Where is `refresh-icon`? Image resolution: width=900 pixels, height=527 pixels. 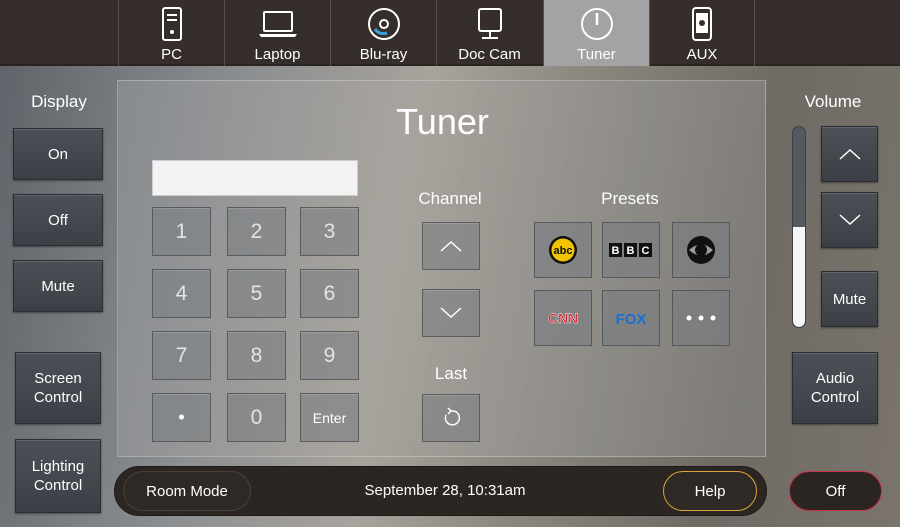
refresh-icon is located at coordinates (452, 416).